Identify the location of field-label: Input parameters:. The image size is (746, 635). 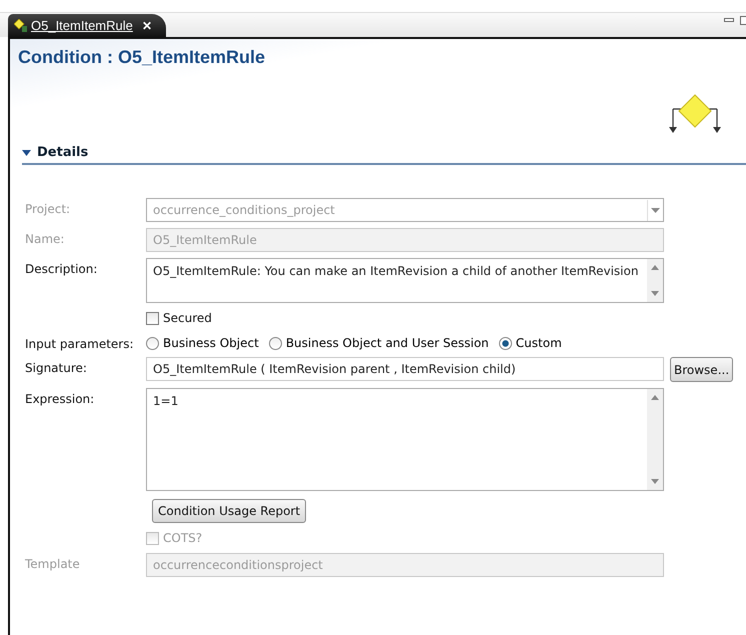
(80, 343).